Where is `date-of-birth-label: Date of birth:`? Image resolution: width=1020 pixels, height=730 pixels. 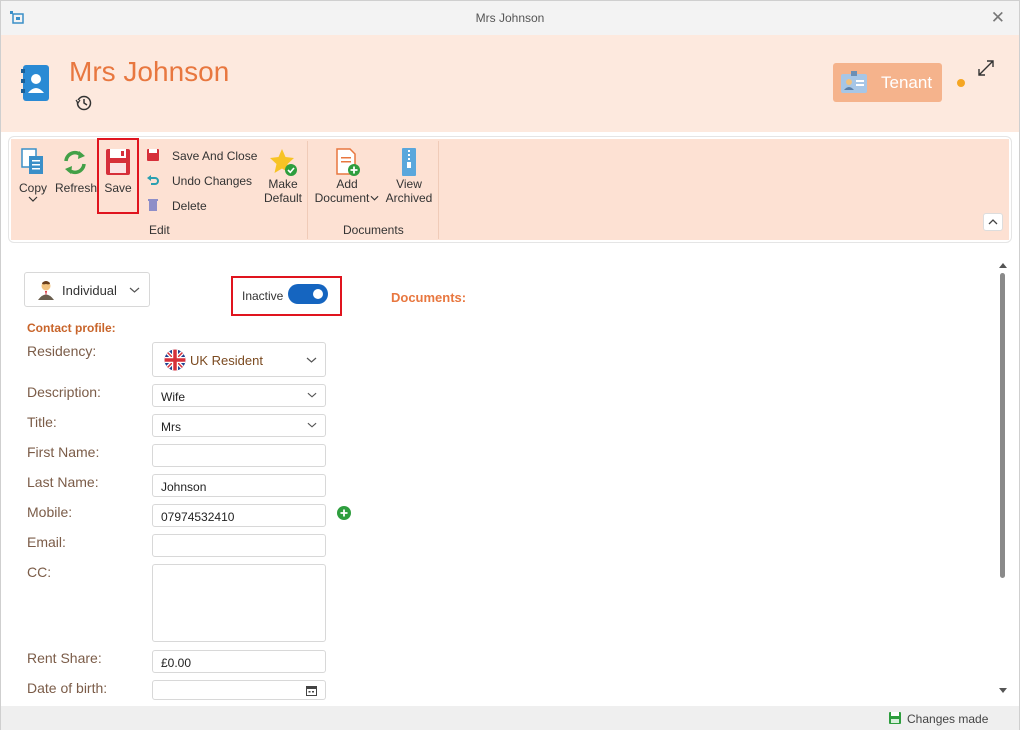
date-of-birth-label: Date of birth: is located at coordinates (67, 688).